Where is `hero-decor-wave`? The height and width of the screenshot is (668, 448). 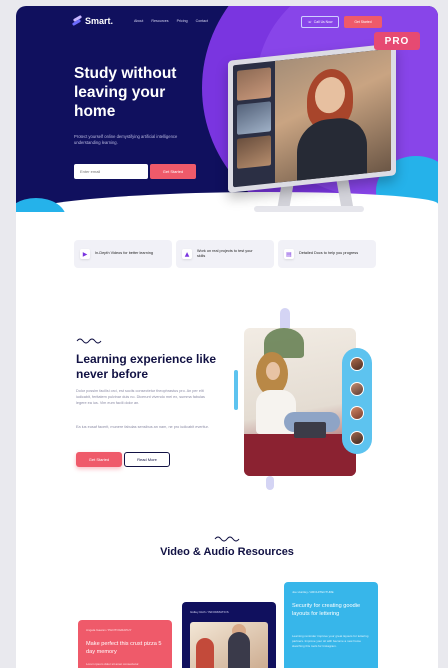 hero-decor-wave is located at coordinates (227, 202).